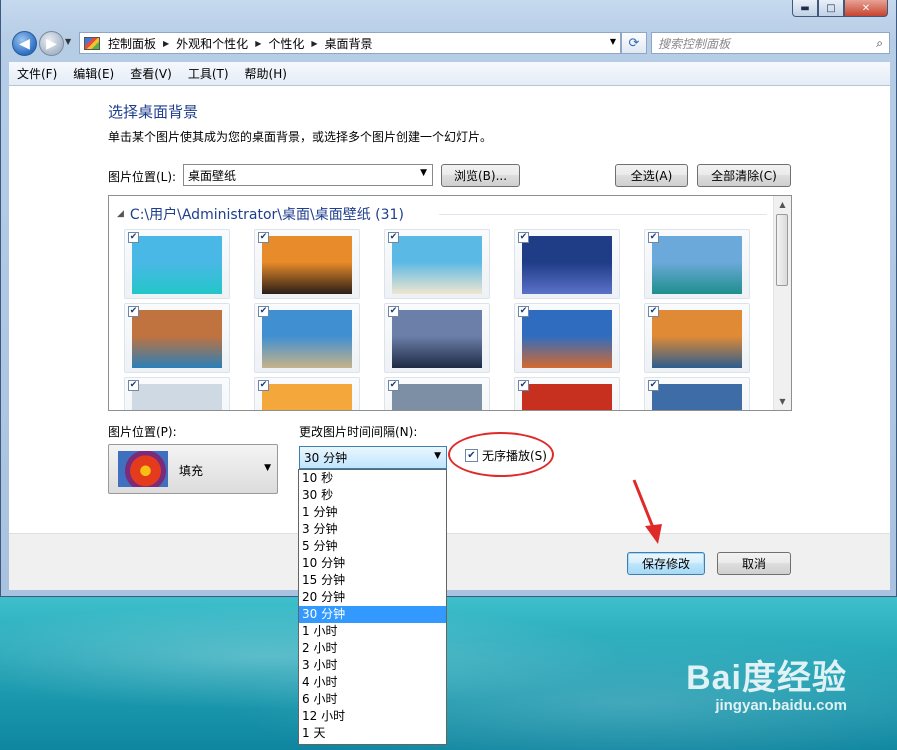 The image size is (897, 750). I want to click on search-input: 搜索控制面板 ⌕, so click(770, 43).